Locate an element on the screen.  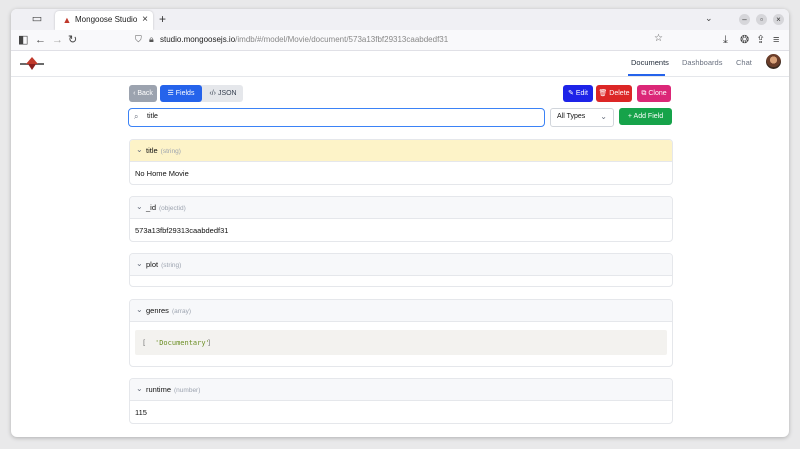
add-field-button: + Add Field is located at coordinates (645, 116).